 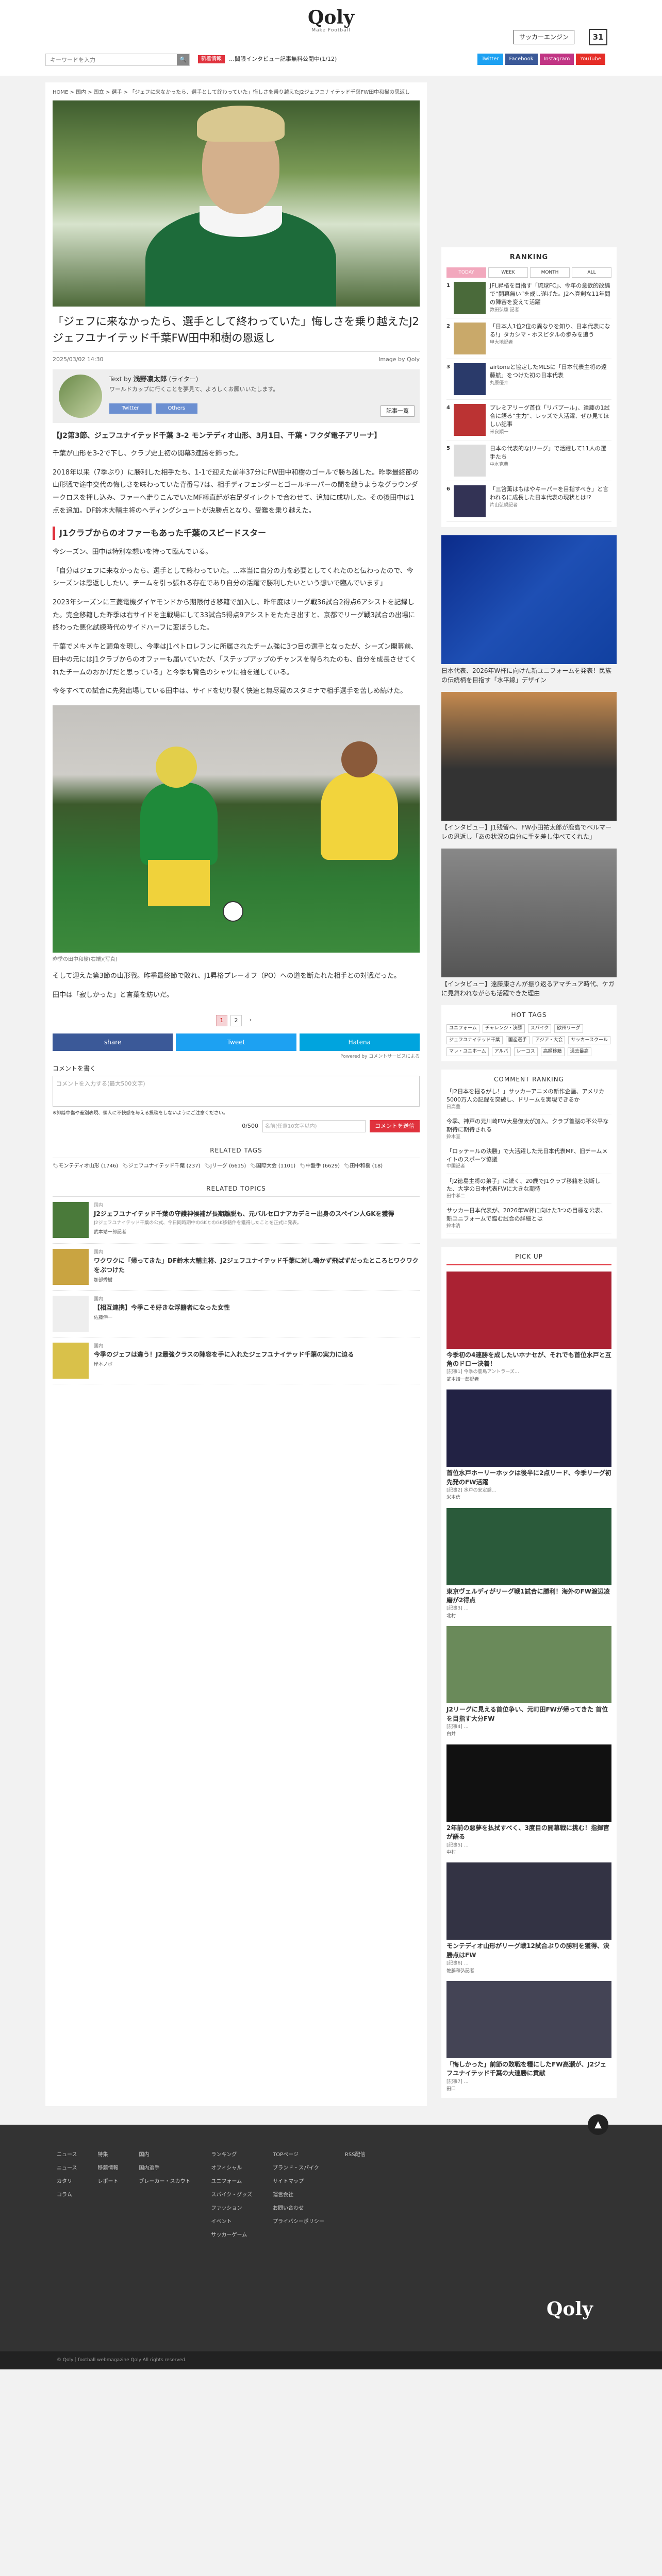 What do you see at coordinates (232, 2195) in the screenshot?
I see `footer-link: スパイク・グッズ` at bounding box center [232, 2195].